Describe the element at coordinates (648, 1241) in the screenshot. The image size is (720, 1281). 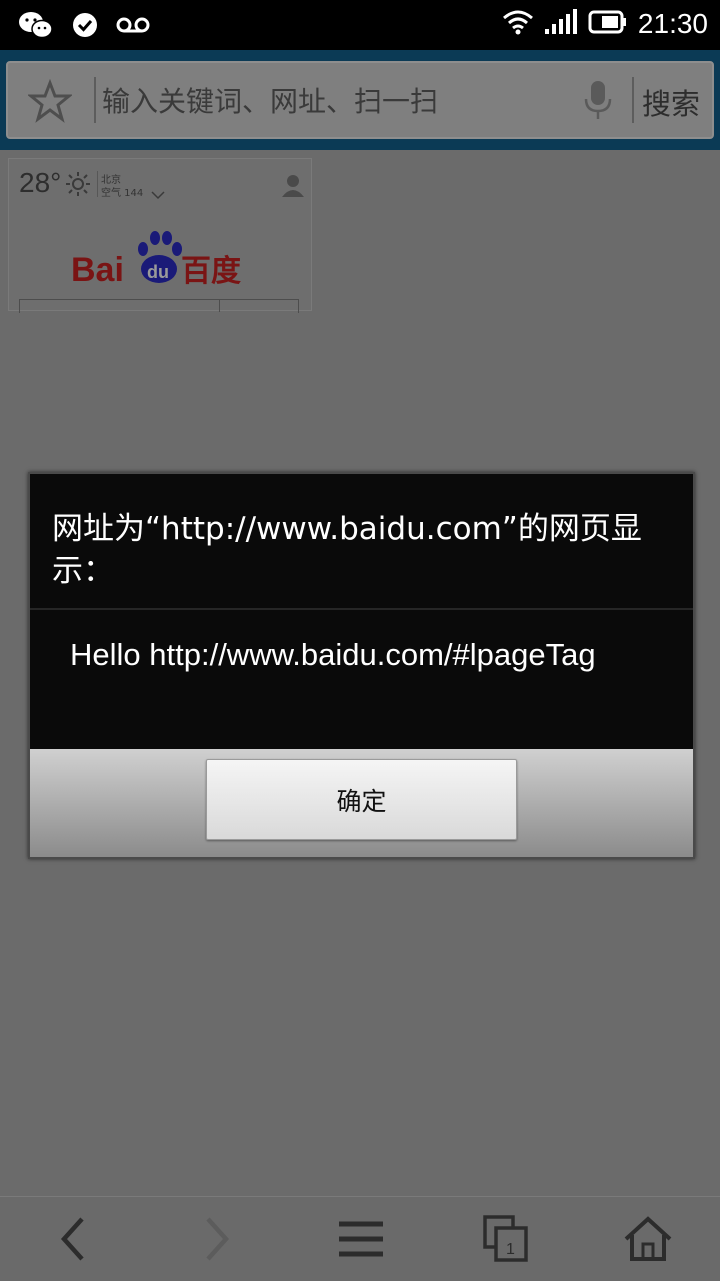
I see `home-icon` at that location.